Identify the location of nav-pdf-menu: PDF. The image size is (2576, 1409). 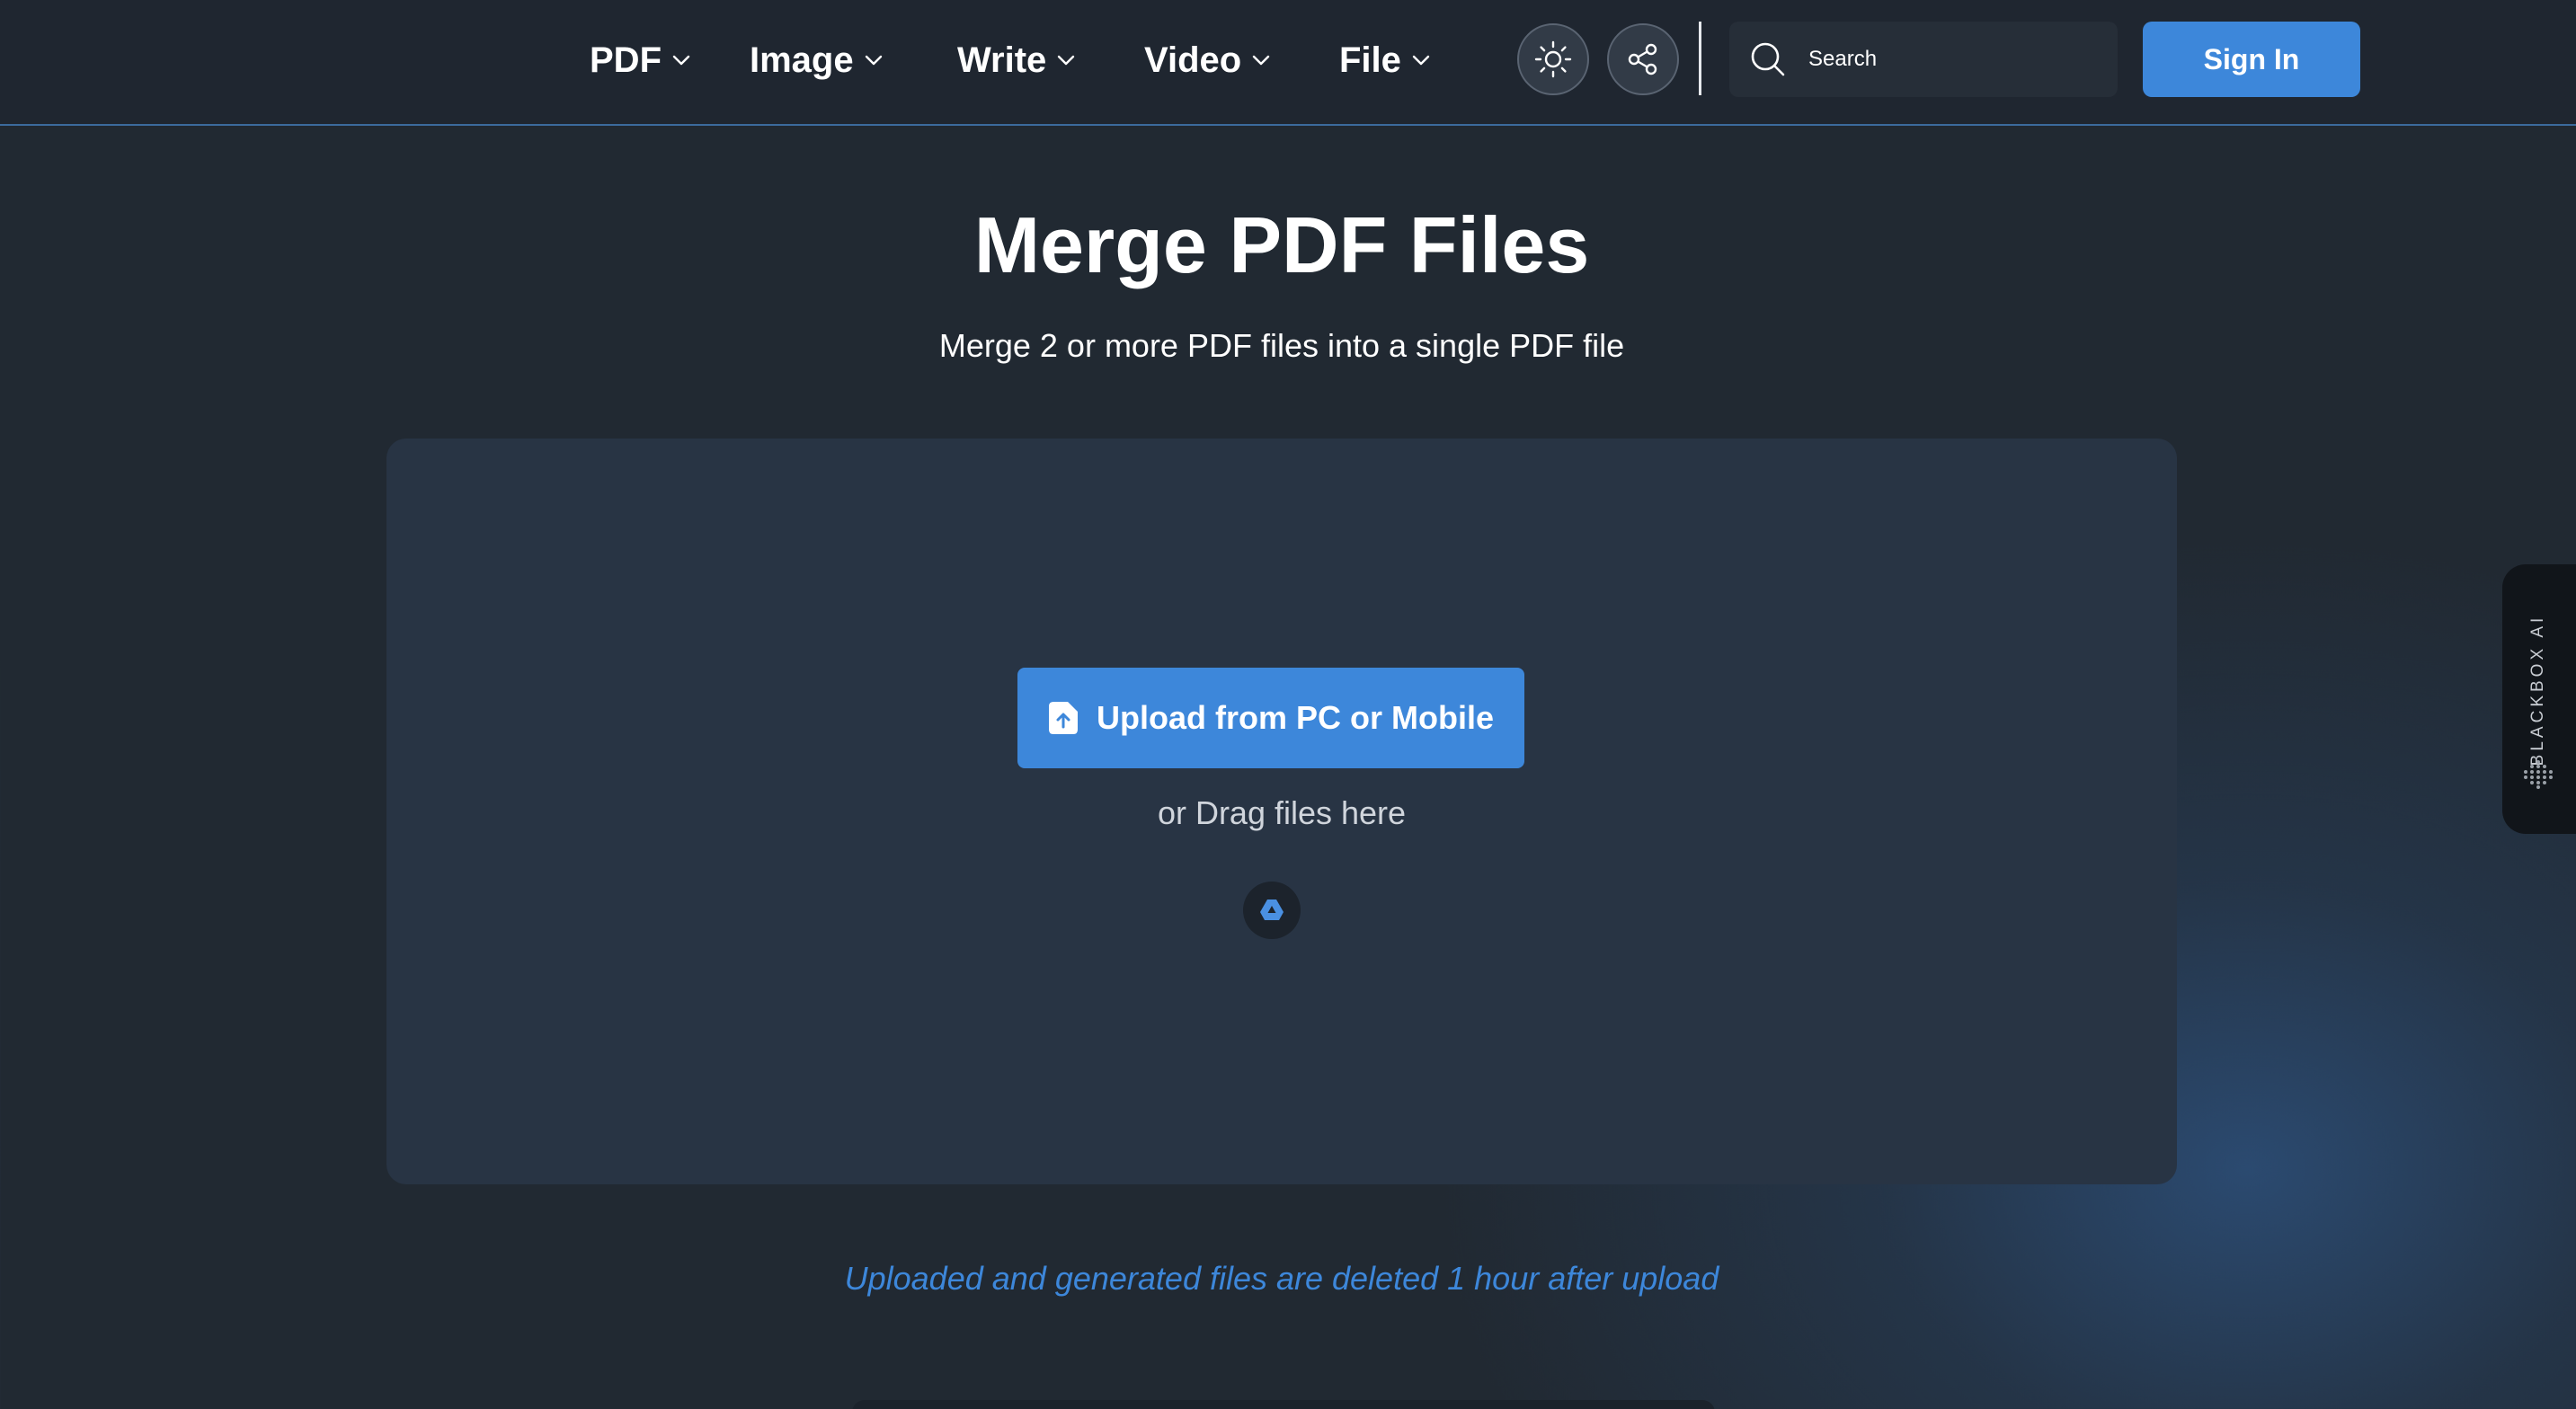
(640, 61).